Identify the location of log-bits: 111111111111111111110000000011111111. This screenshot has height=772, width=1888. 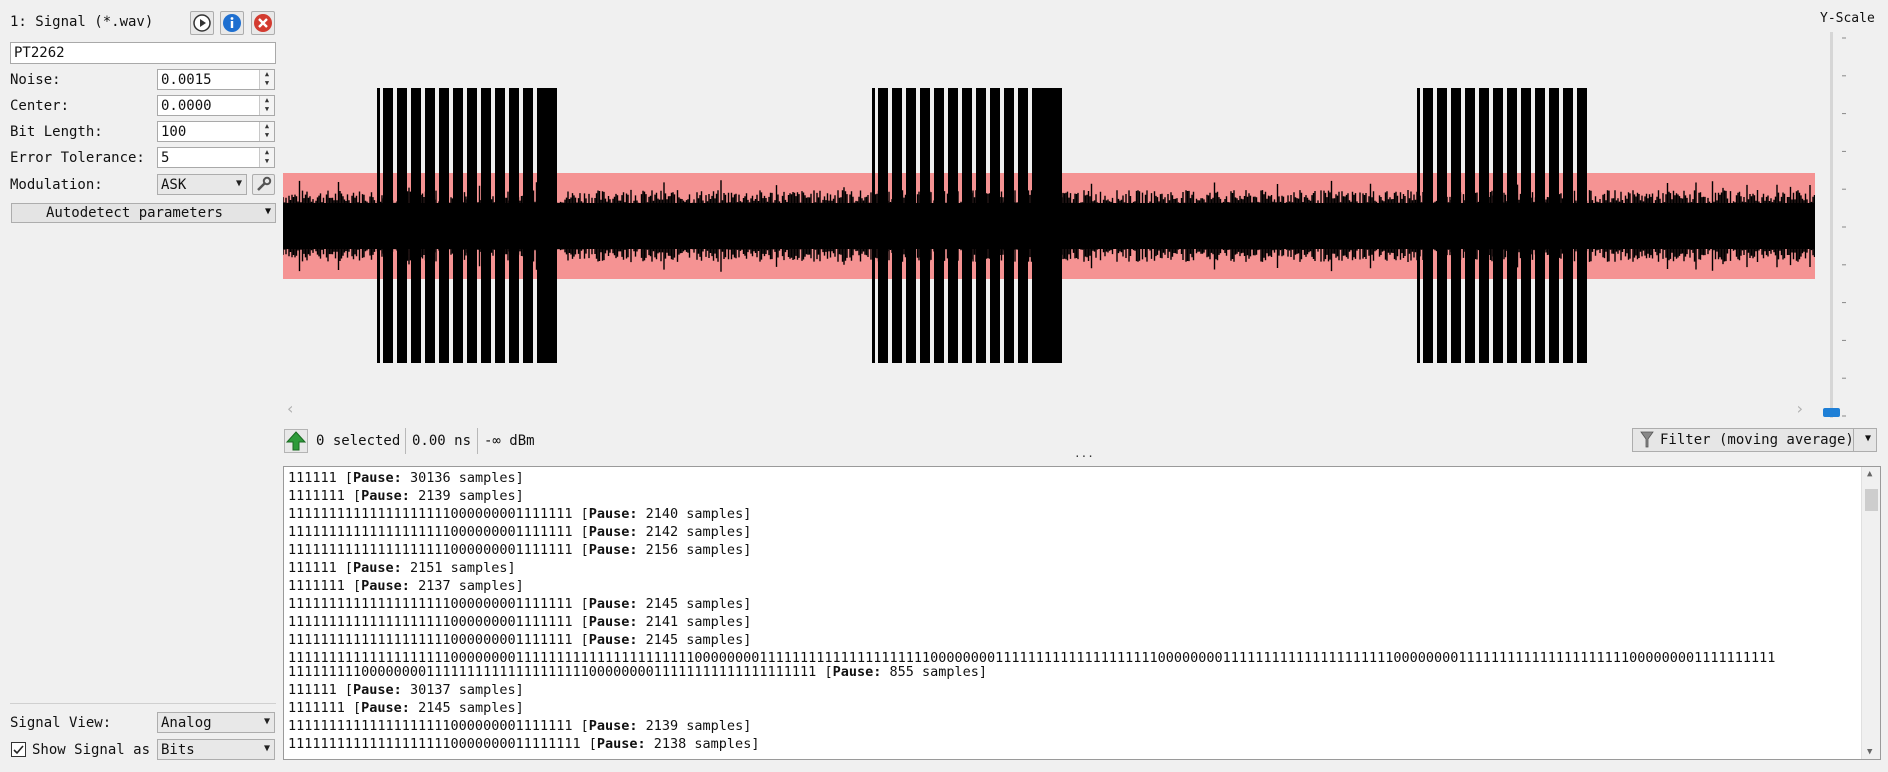
(438, 744).